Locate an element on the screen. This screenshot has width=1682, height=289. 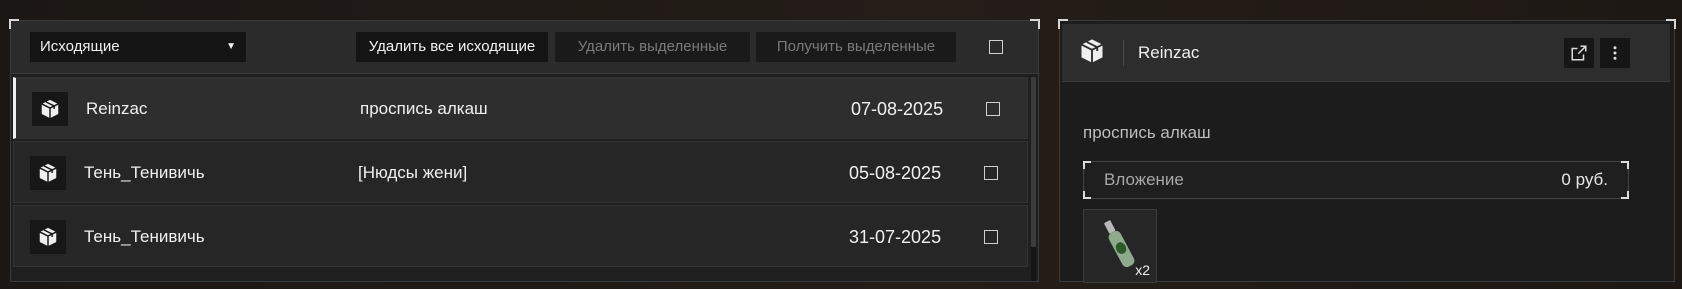
open-external-button is located at coordinates (1579, 53).